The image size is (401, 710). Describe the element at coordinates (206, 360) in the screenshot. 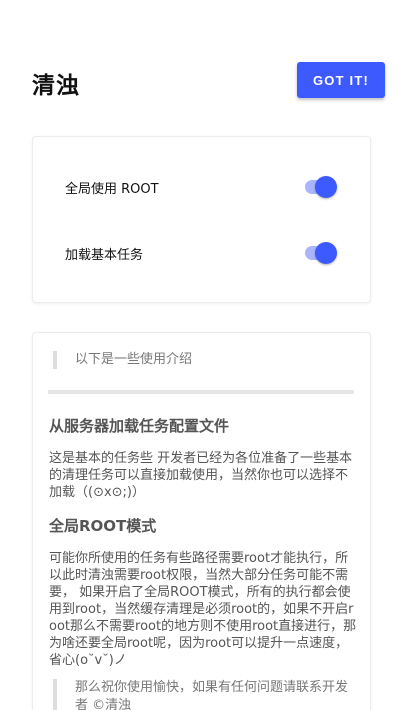

I see `intro-quote: 以下是一些使用介绍` at that location.